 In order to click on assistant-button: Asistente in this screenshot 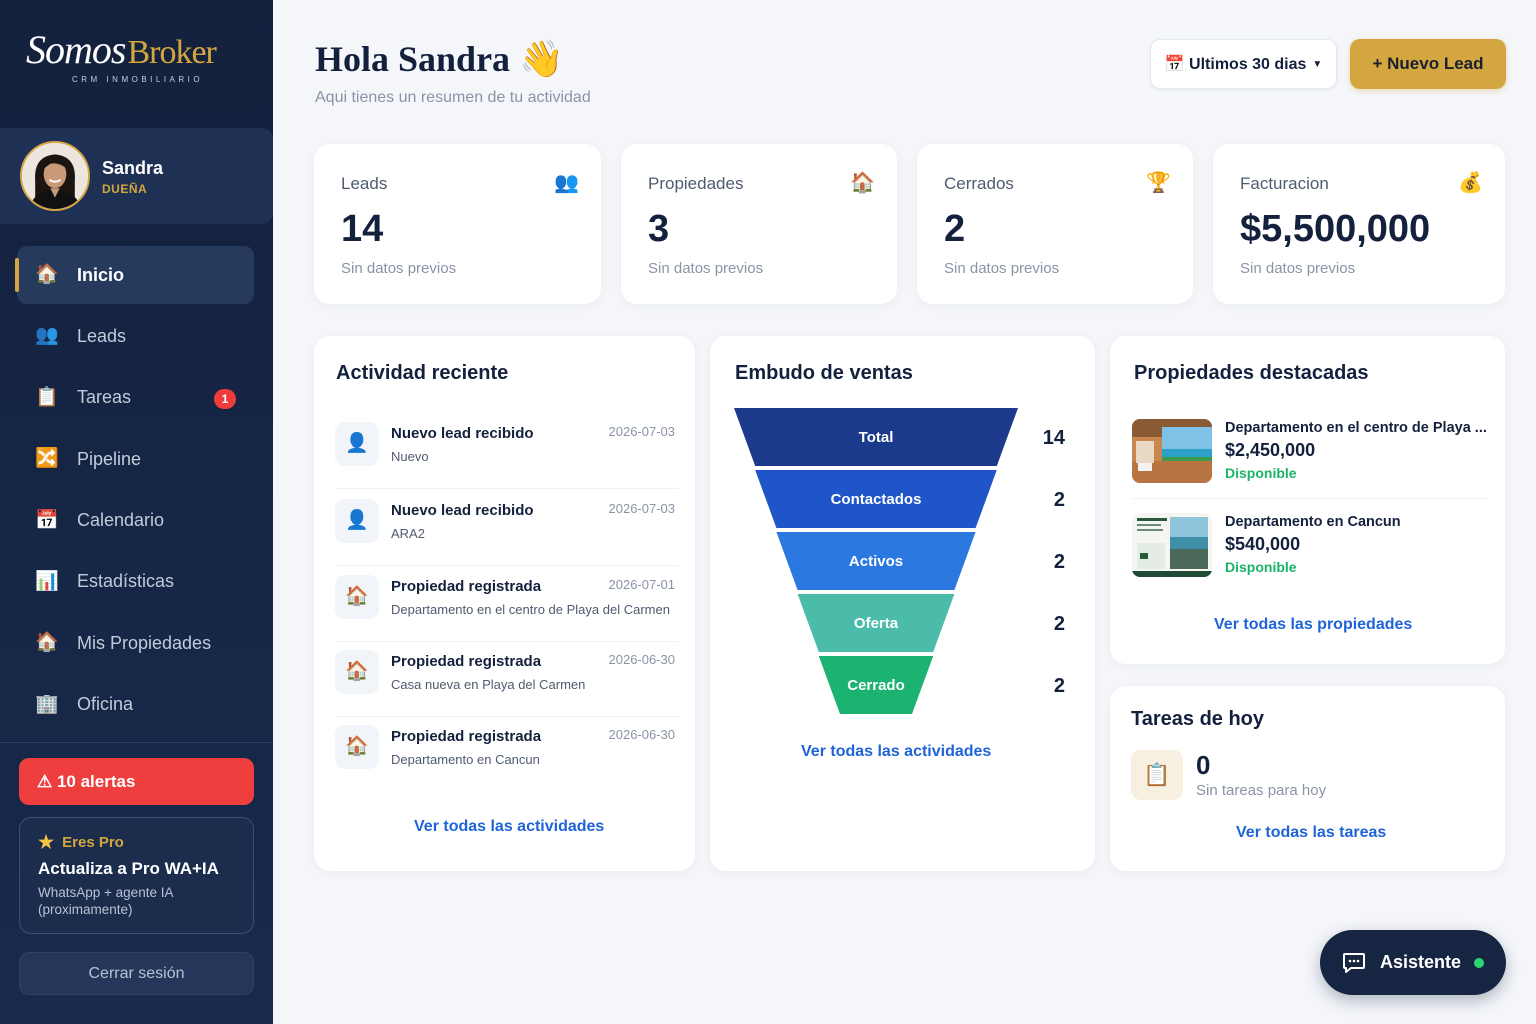, I will do `click(1413, 962)`.